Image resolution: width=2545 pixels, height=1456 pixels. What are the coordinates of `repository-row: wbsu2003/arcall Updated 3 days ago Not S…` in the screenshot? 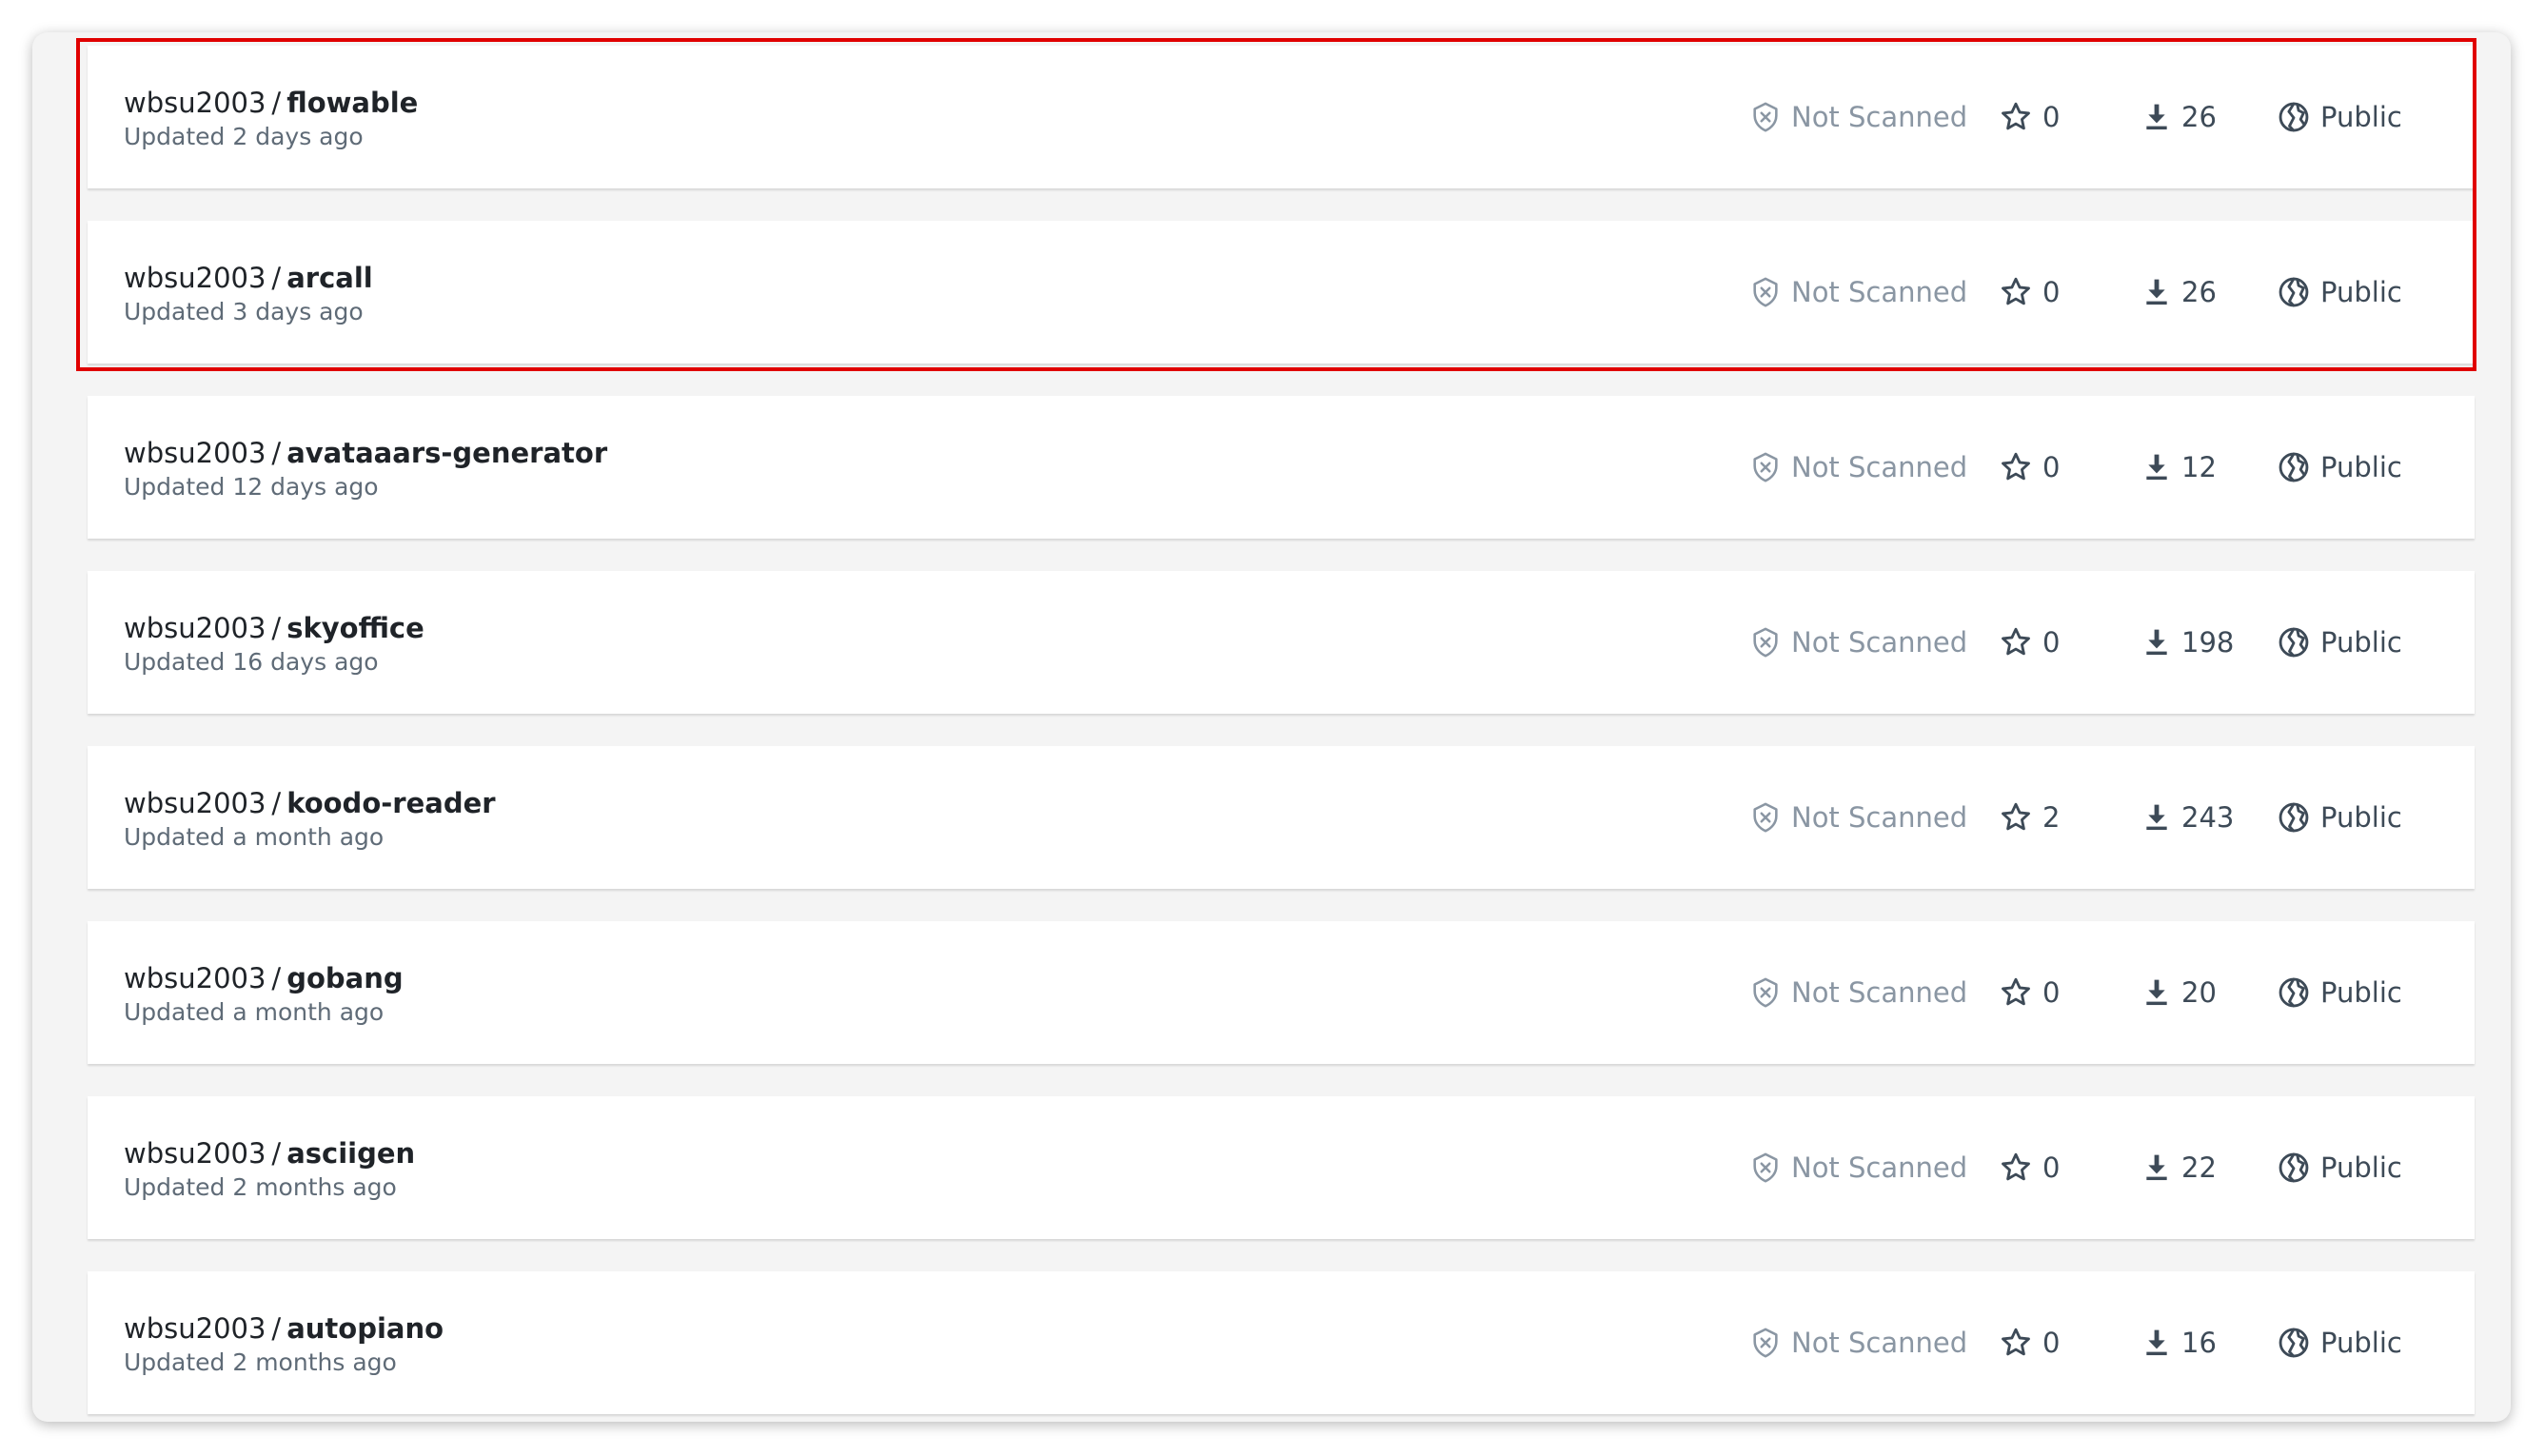 It's located at (1281, 292).